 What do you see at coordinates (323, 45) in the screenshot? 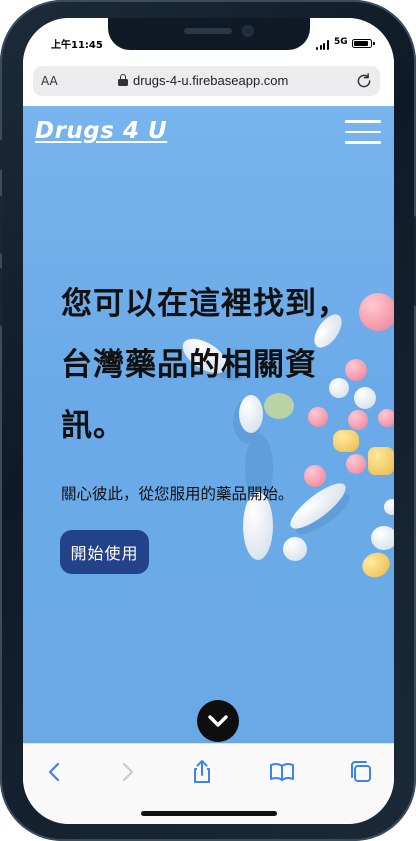
I see `signal-icon` at bounding box center [323, 45].